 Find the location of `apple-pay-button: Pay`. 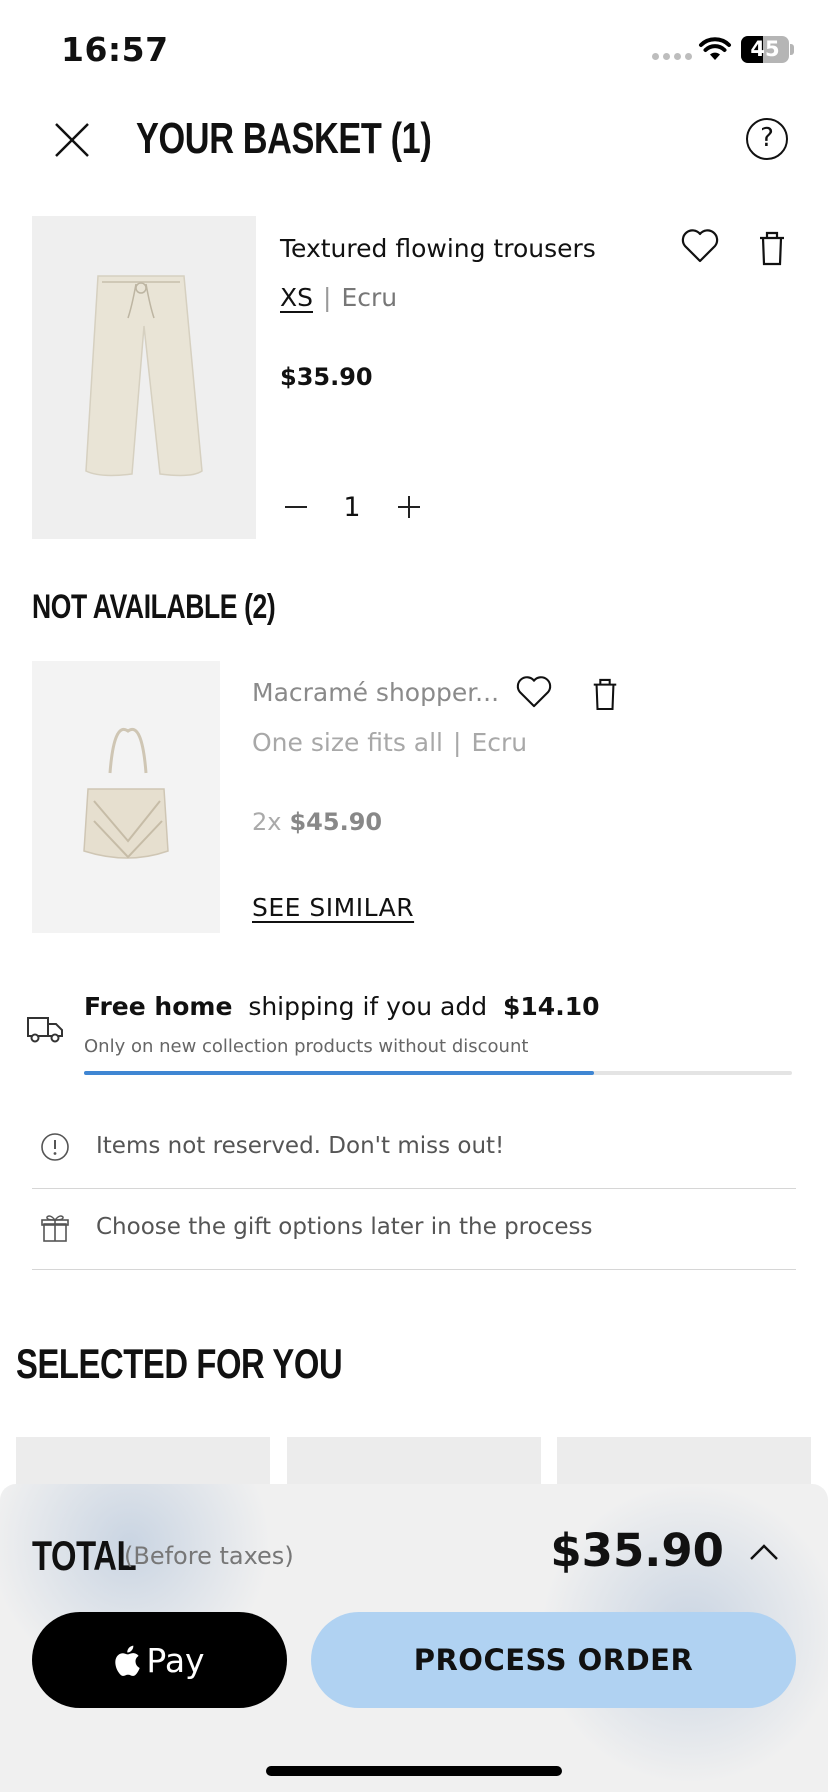

apple-pay-button: Pay is located at coordinates (159, 1660).